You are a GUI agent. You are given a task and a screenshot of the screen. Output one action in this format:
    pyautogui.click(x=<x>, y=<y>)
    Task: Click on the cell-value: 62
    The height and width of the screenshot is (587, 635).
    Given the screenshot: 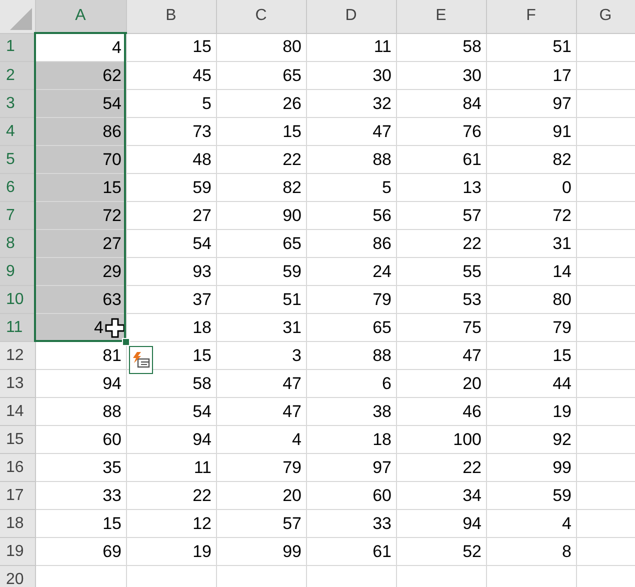 What is the action you would take?
    pyautogui.click(x=112, y=75)
    